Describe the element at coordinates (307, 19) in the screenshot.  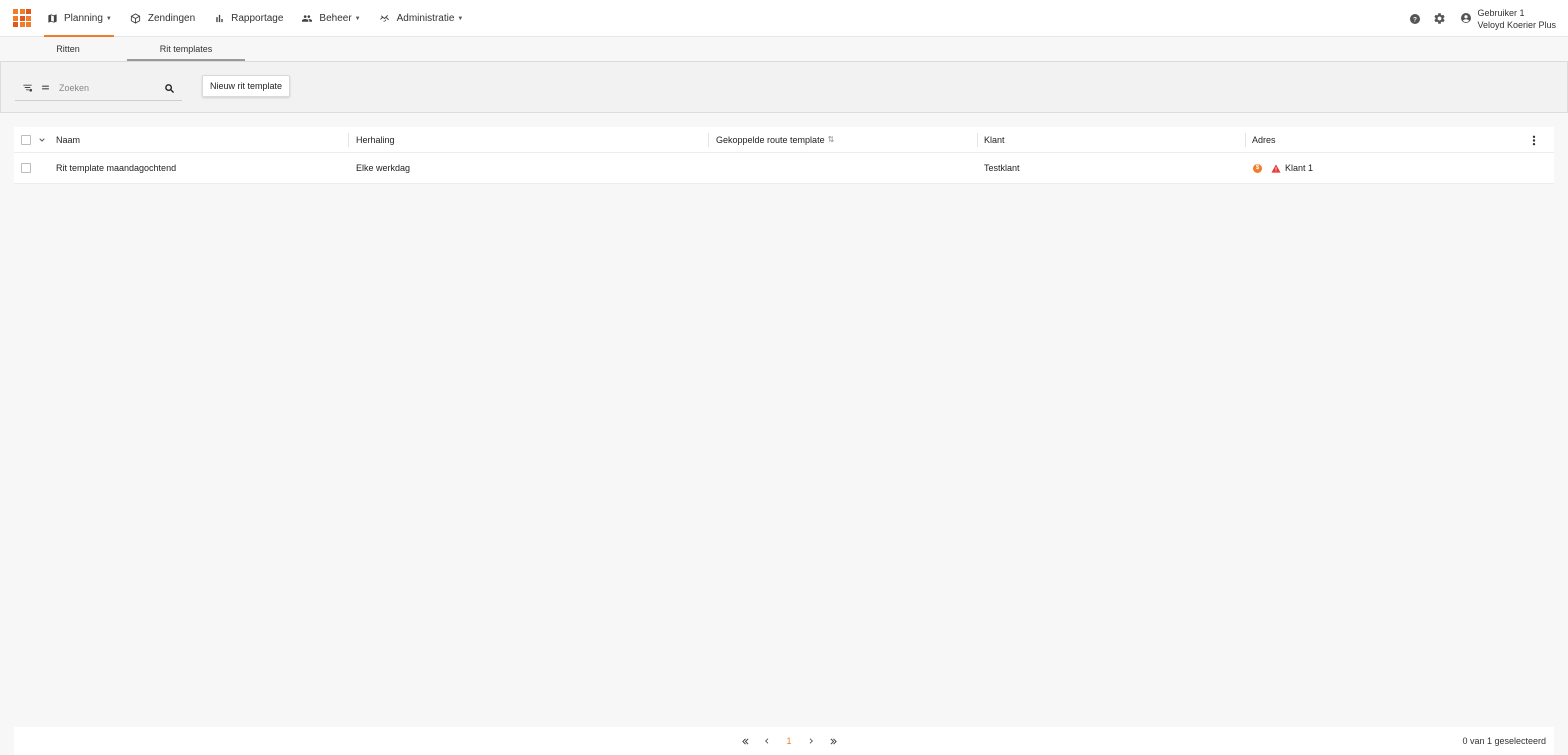
I see `group-icon` at that location.